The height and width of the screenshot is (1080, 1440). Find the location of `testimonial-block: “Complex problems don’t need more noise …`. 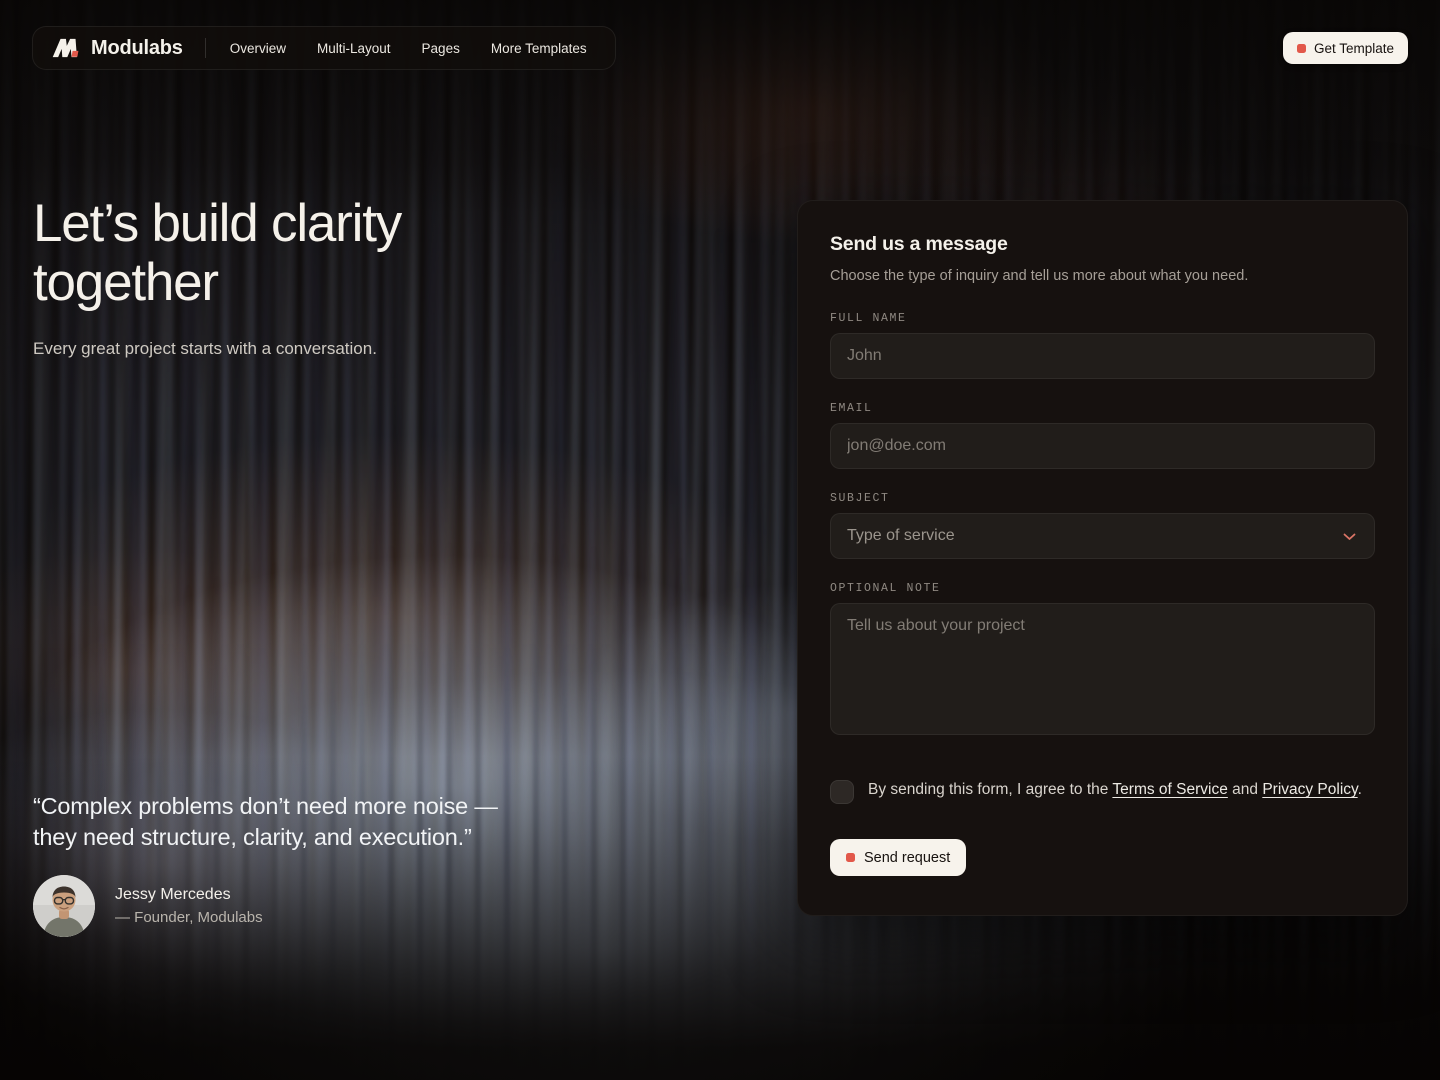

testimonial-block: “Complex problems don’t need more noise … is located at coordinates (313, 864).